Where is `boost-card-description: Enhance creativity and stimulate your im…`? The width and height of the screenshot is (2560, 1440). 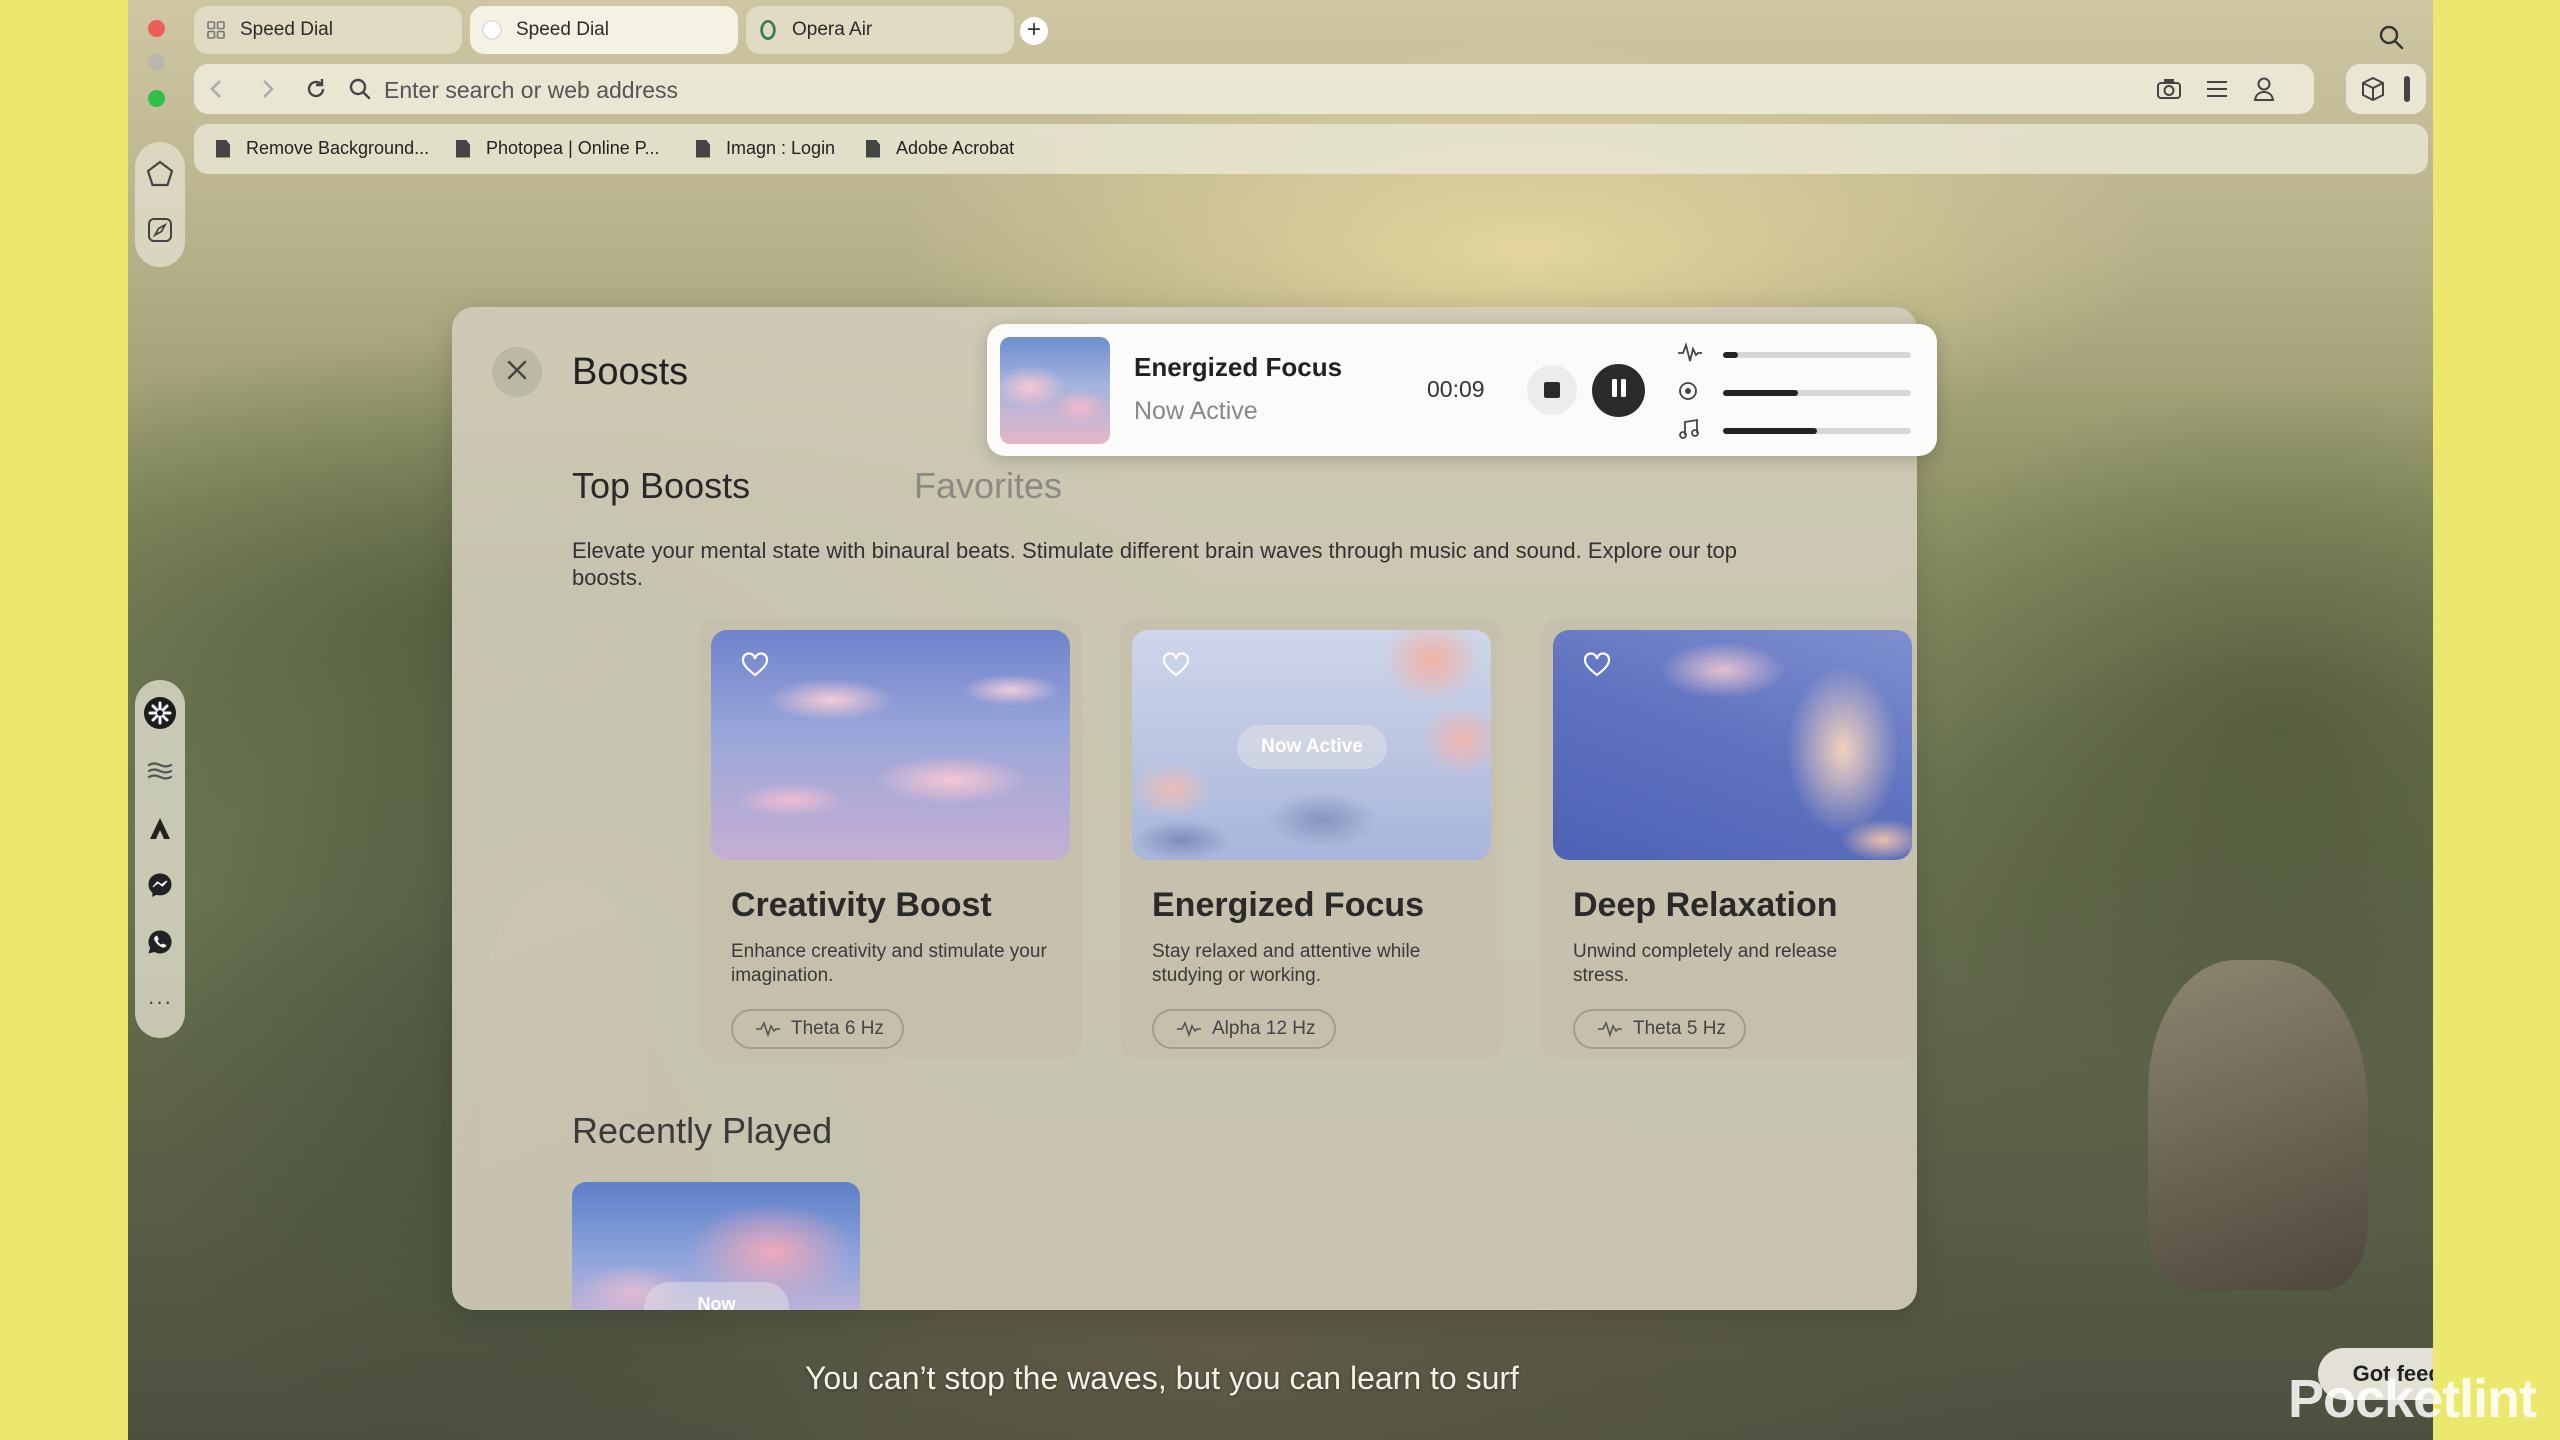 boost-card-description: Enhance creativity and stimulate your im… is located at coordinates (889, 963).